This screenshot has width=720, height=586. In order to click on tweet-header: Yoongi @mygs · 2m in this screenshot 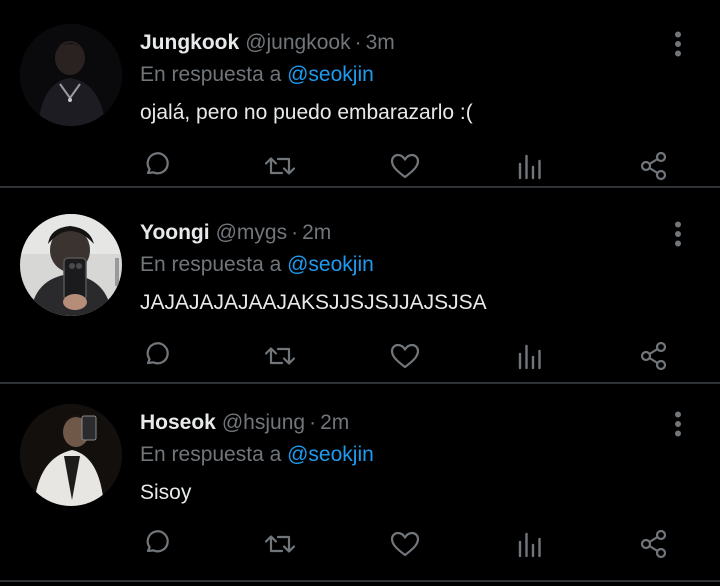, I will do `click(235, 233)`.